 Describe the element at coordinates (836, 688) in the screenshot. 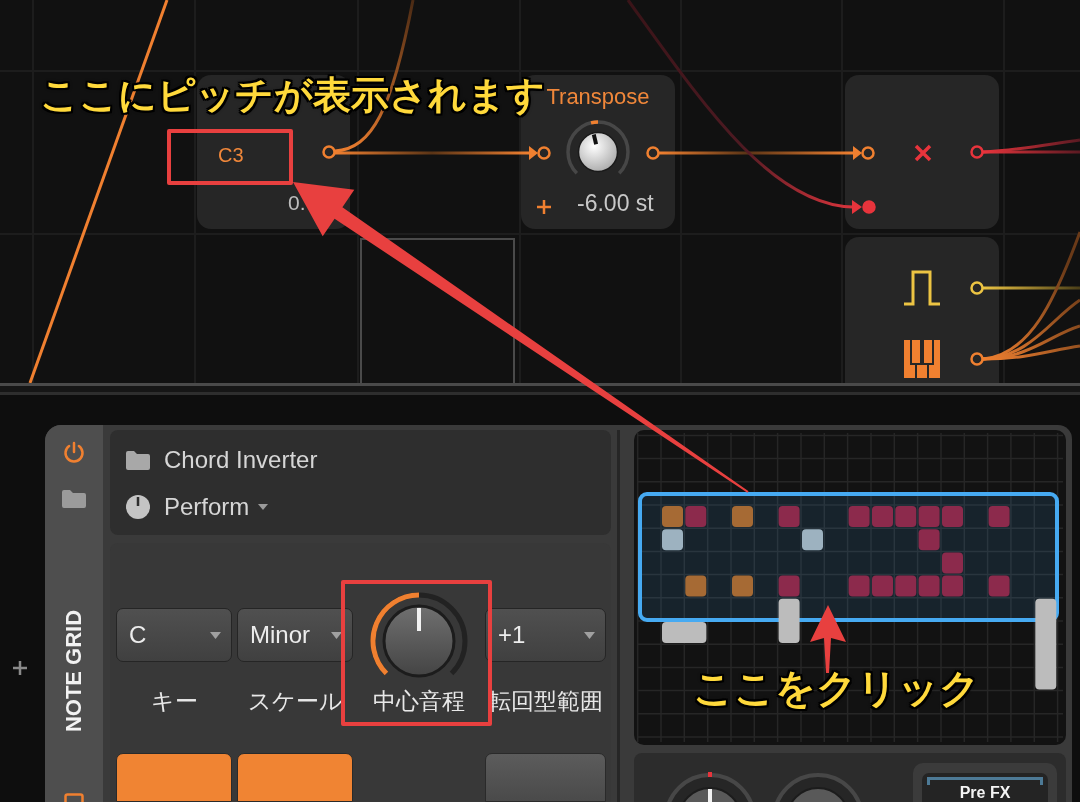

I see `callout-text: ここをクリック` at that location.